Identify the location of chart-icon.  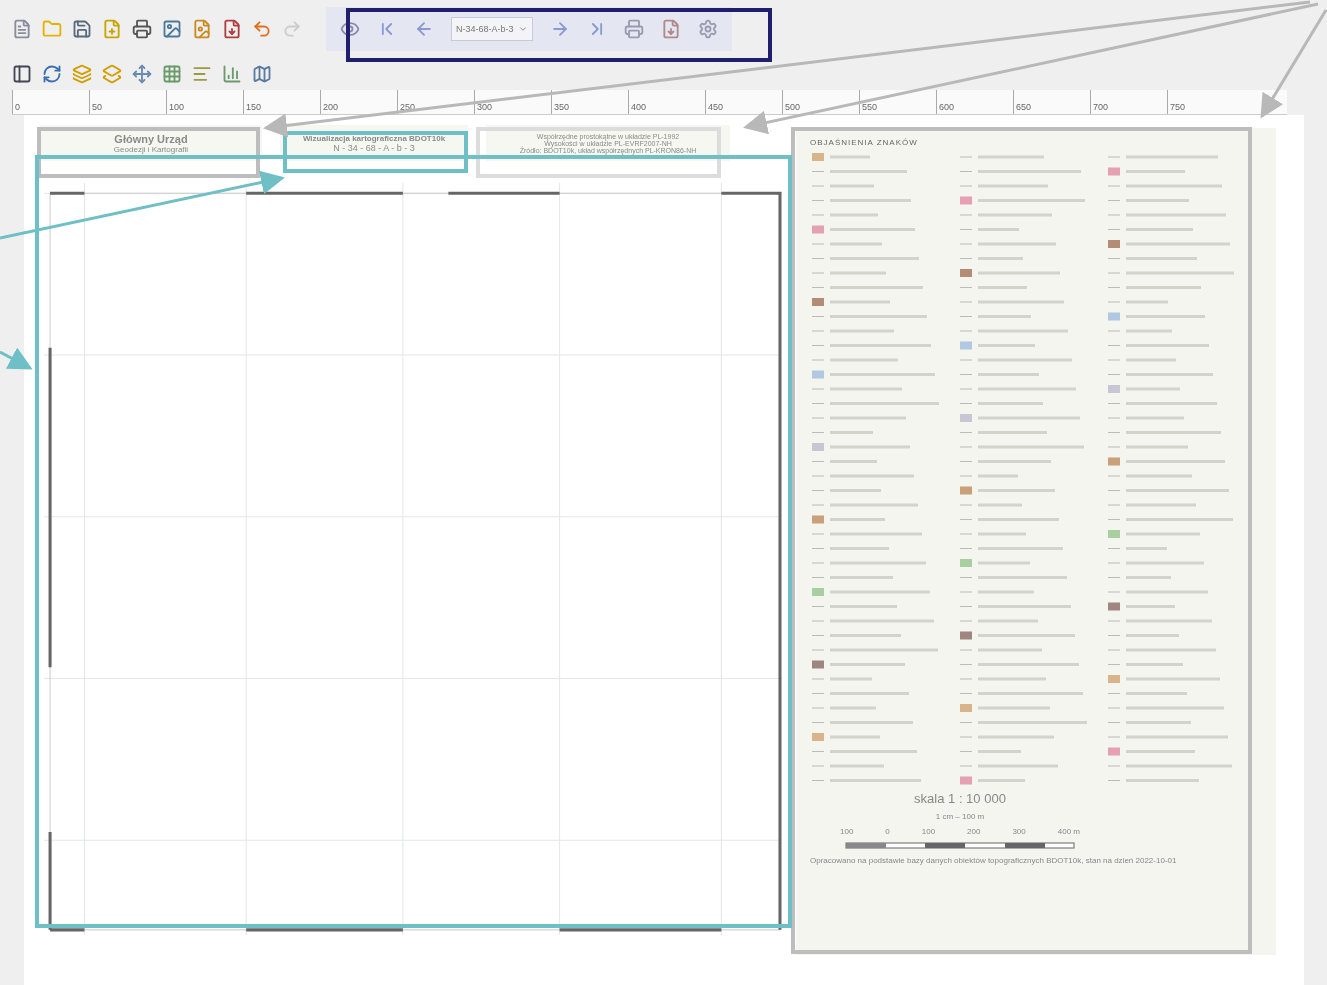
(232, 74).